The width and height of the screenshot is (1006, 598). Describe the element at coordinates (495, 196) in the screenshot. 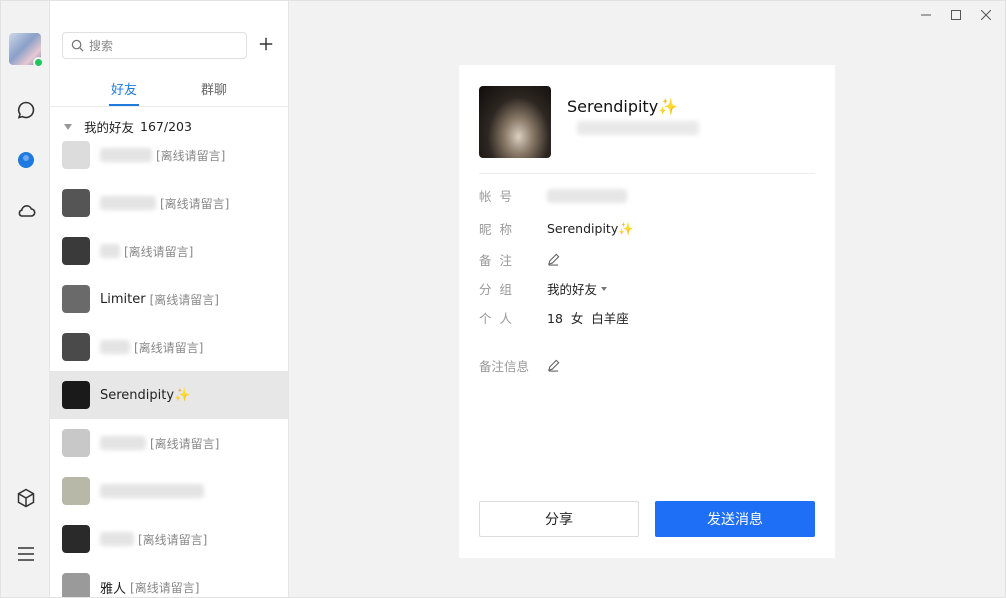

I see `account-label: 帐 号` at that location.